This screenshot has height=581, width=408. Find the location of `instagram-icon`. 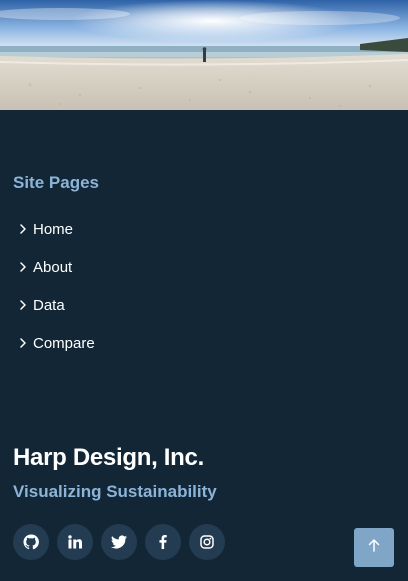

instagram-icon is located at coordinates (207, 542).